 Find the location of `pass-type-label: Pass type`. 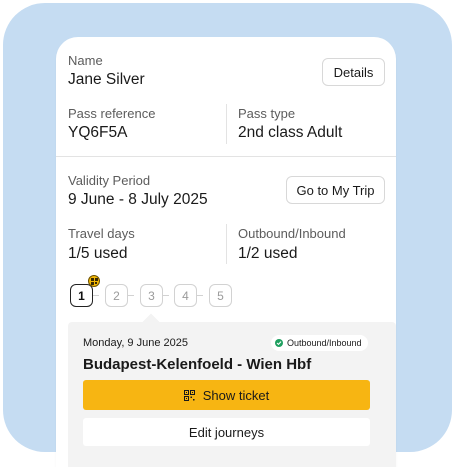

pass-type-label: Pass type is located at coordinates (267, 113).